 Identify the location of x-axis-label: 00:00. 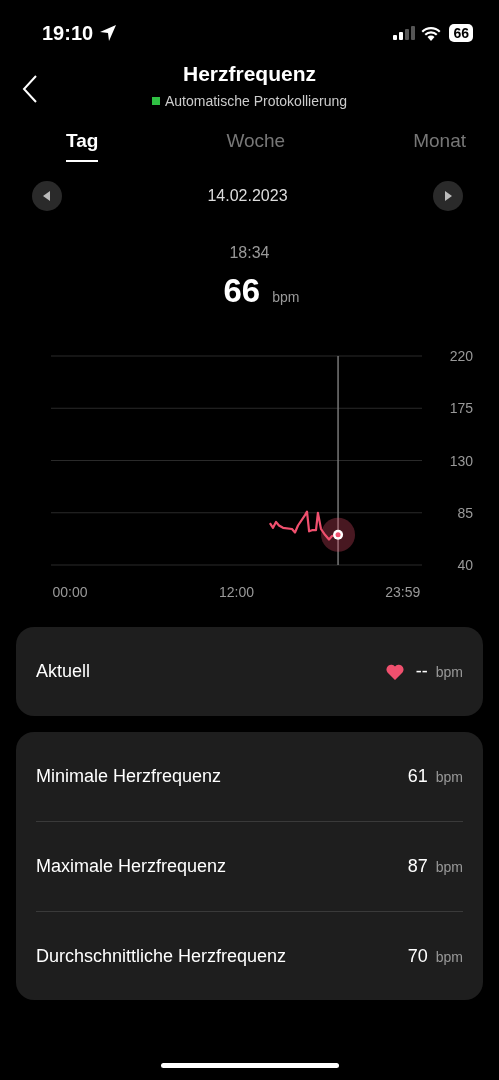
(70, 592).